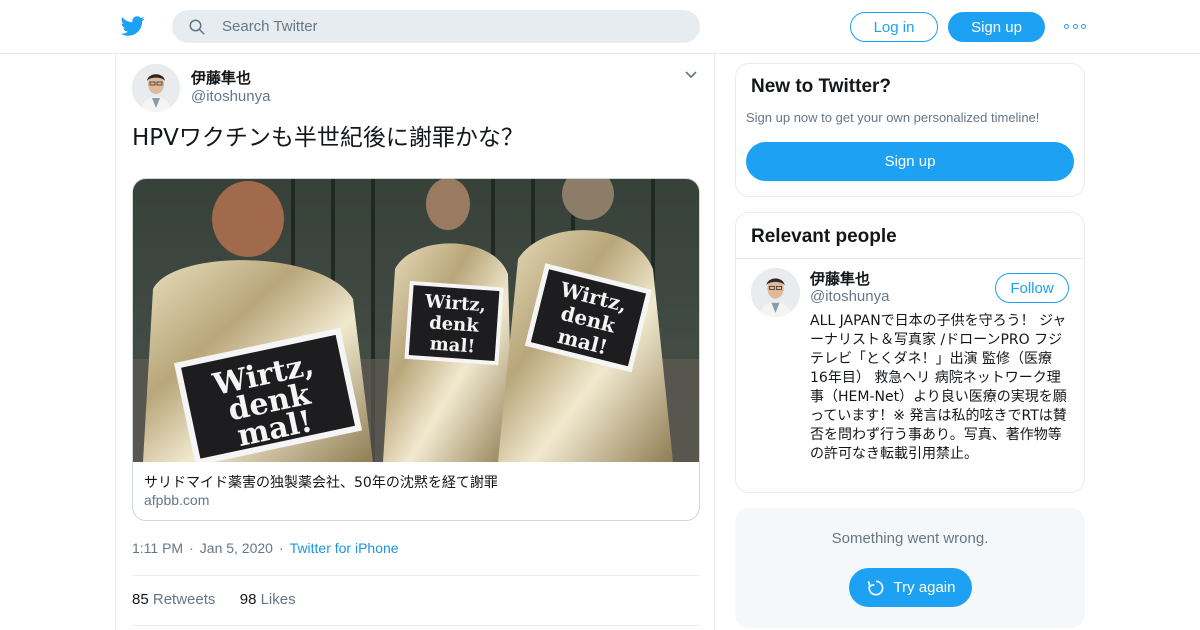 This screenshot has width=1200, height=630. I want to click on signup-button: Sign up, so click(996, 27).